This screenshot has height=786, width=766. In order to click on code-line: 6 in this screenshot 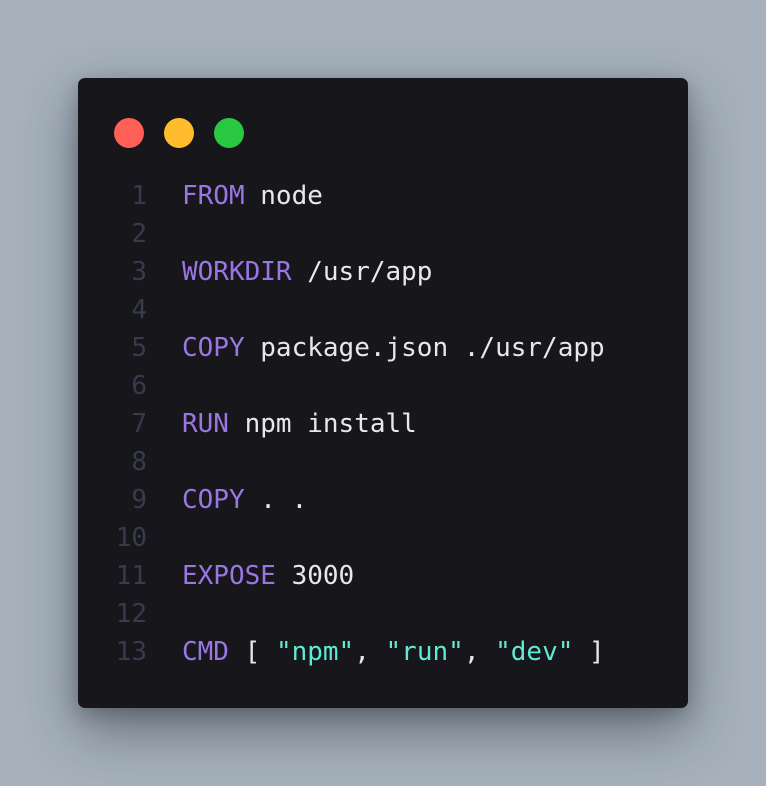, I will do `click(383, 386)`.